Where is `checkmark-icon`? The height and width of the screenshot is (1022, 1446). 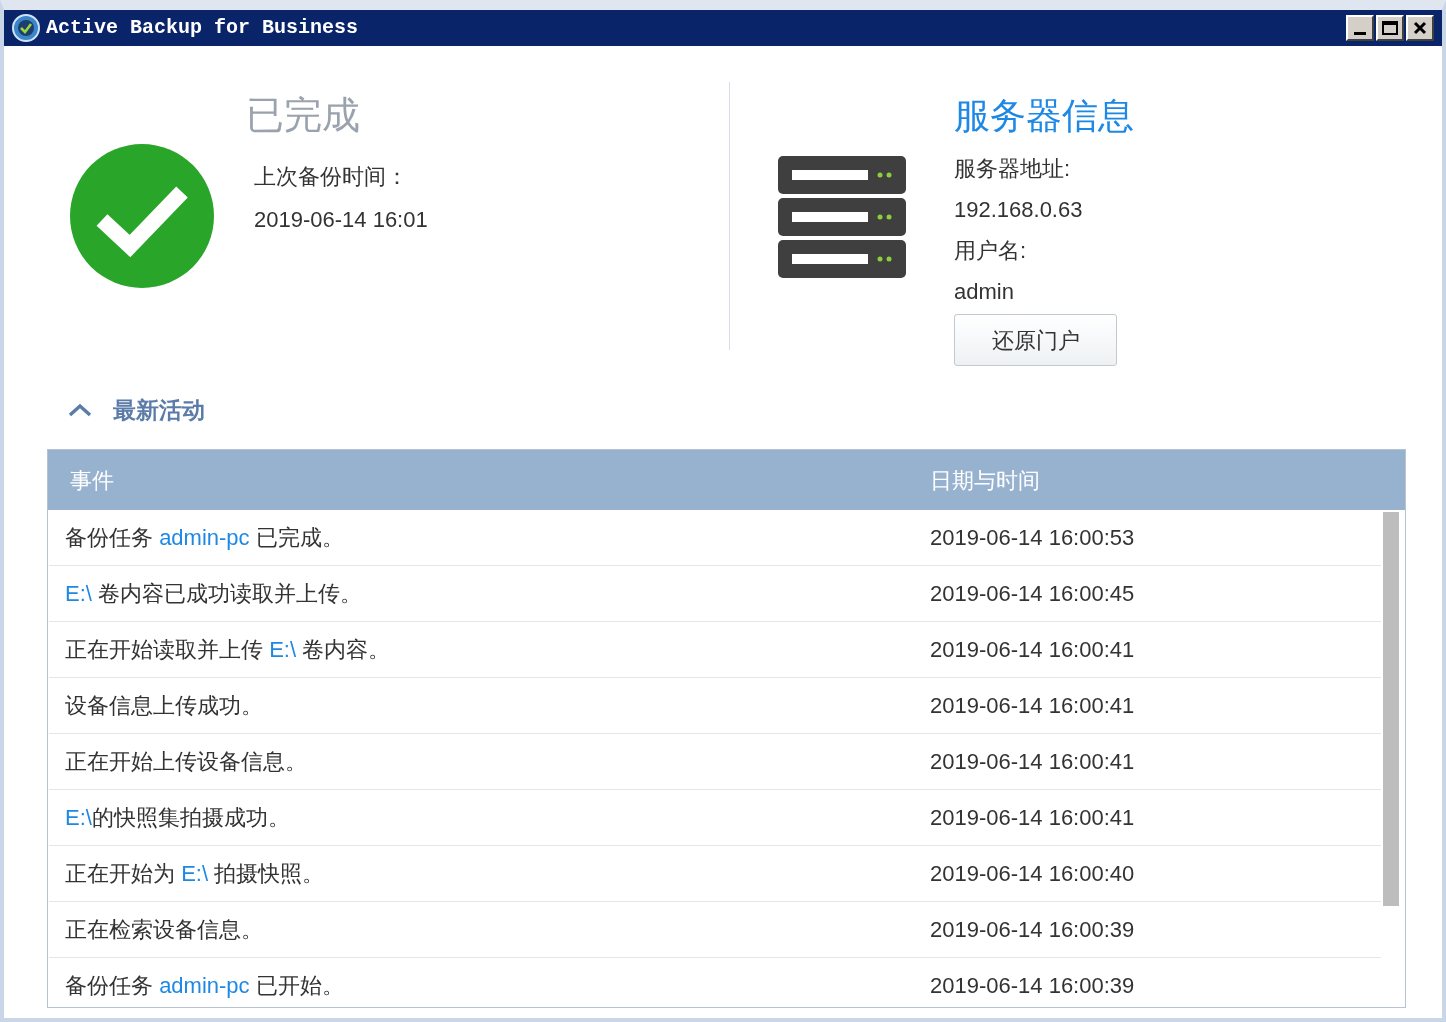 checkmark-icon is located at coordinates (142, 216).